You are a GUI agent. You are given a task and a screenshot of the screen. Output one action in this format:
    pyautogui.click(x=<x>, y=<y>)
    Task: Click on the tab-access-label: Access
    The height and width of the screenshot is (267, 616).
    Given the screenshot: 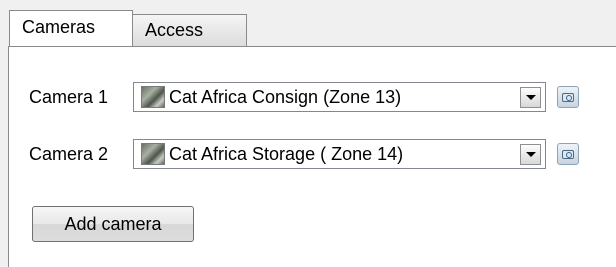 What is the action you would take?
    pyautogui.click(x=174, y=30)
    